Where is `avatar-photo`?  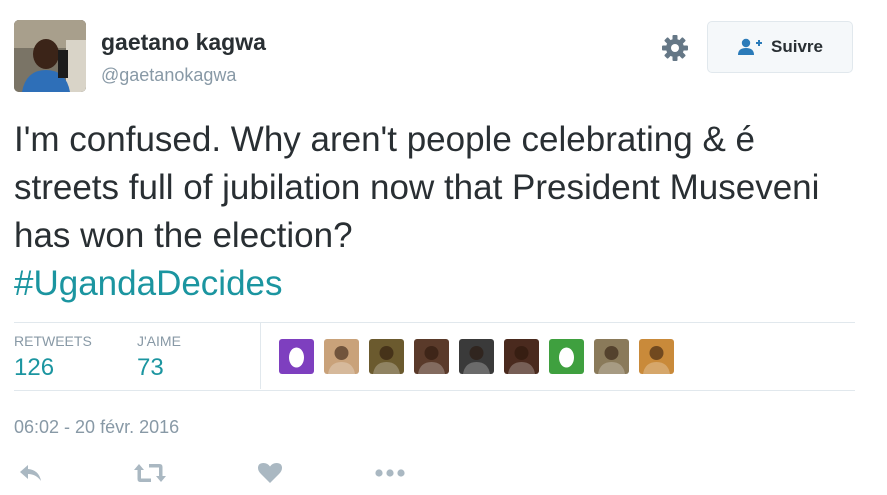 avatar-photo is located at coordinates (50, 56).